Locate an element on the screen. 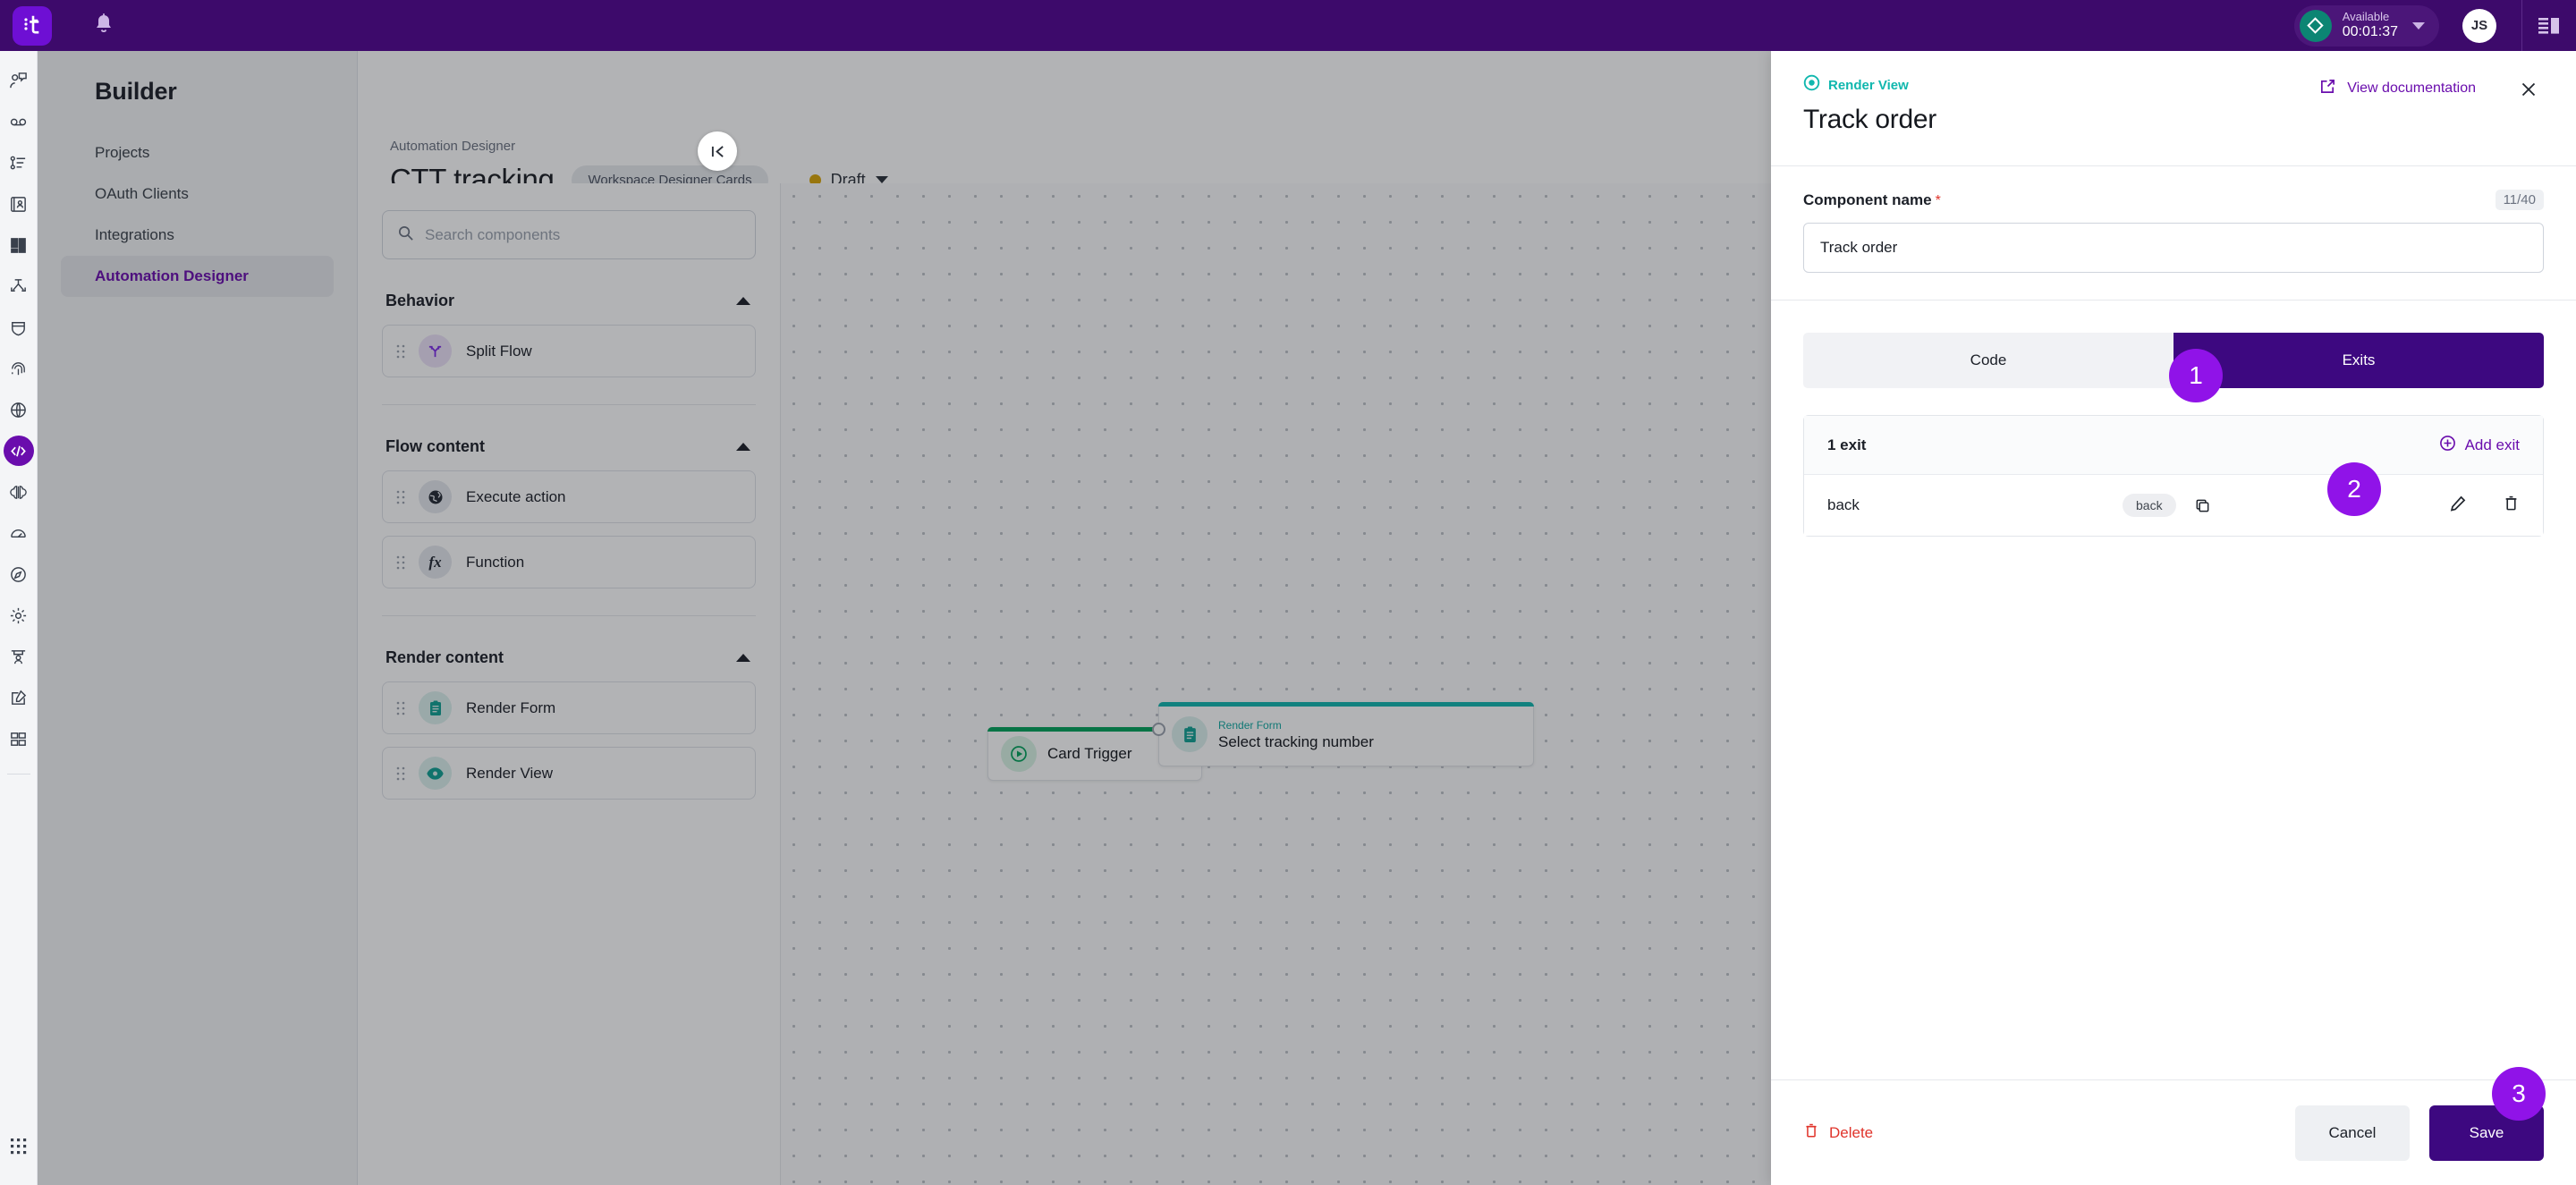 The width and height of the screenshot is (2576, 1185). collapse-panel-icon is located at coordinates (717, 151).